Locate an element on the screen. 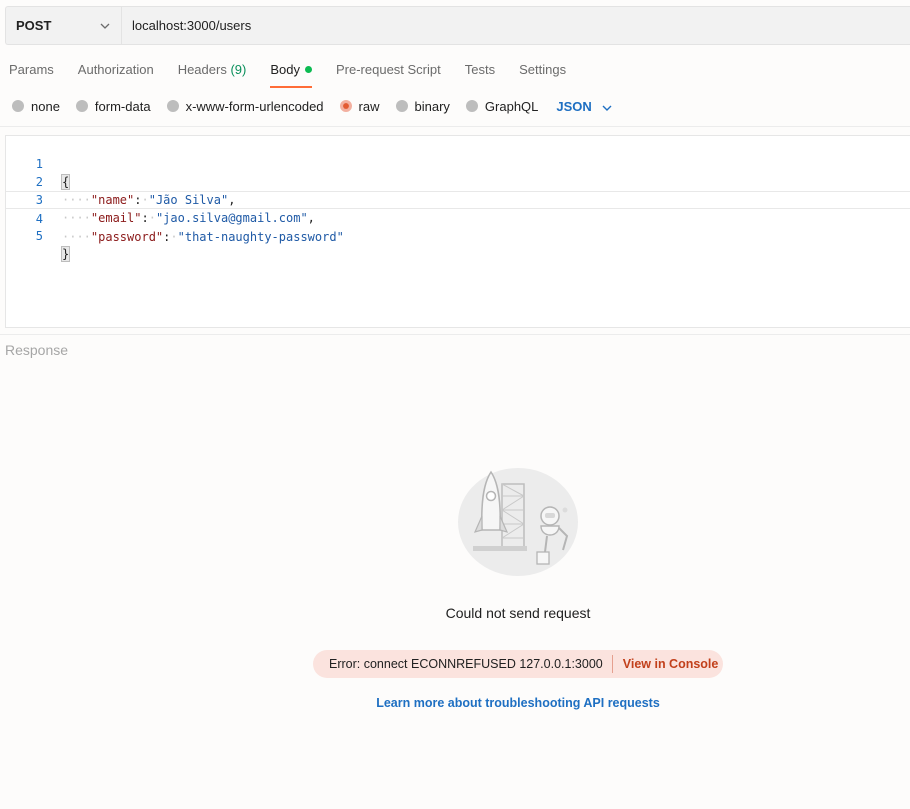 Image resolution: width=910 pixels, height=809 pixels. body-type-form-data: form-data is located at coordinates (113, 106).